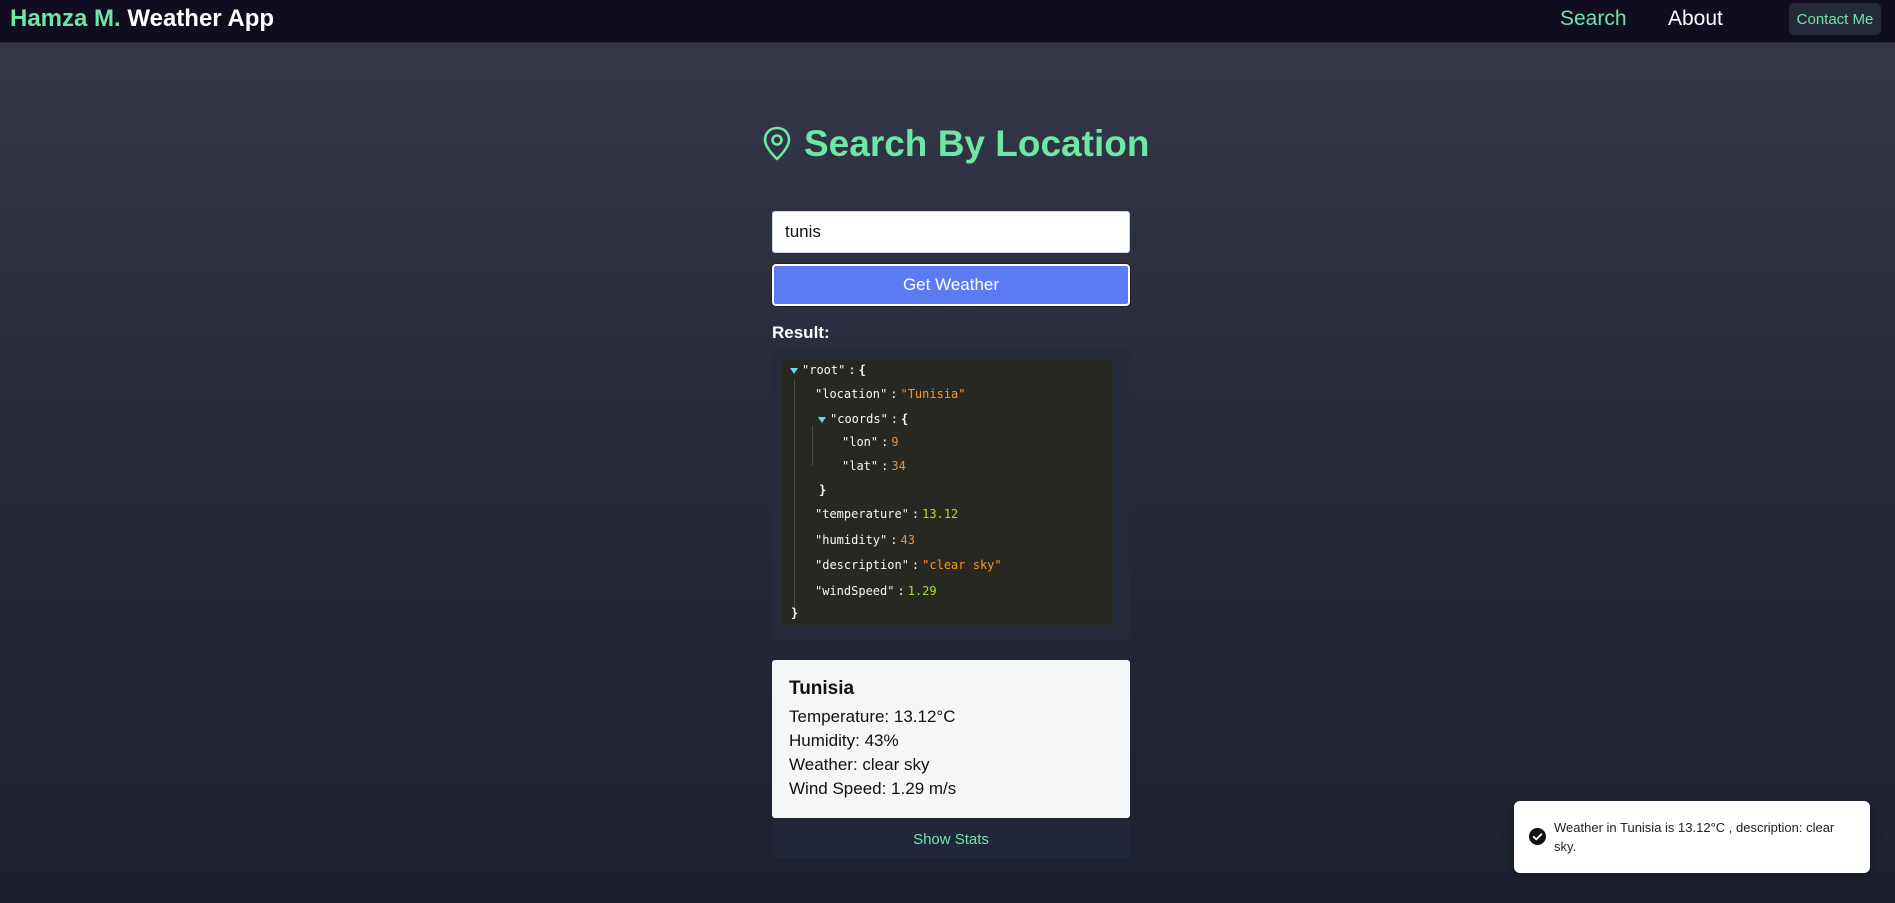 Image resolution: width=1895 pixels, height=903 pixels. Describe the element at coordinates (951, 285) in the screenshot. I see `get-weather-button: Get Weather` at that location.